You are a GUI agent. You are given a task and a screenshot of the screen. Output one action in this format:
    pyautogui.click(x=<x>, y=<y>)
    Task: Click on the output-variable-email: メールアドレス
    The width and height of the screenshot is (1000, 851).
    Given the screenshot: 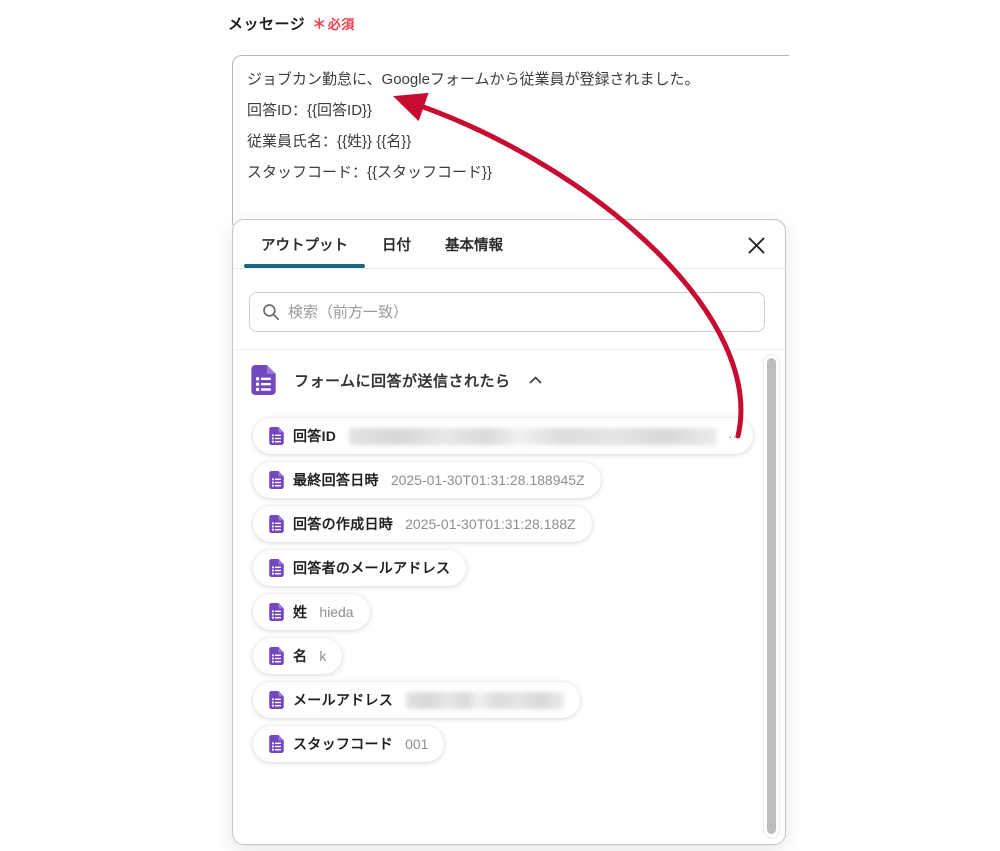 What is the action you would take?
    pyautogui.click(x=417, y=700)
    